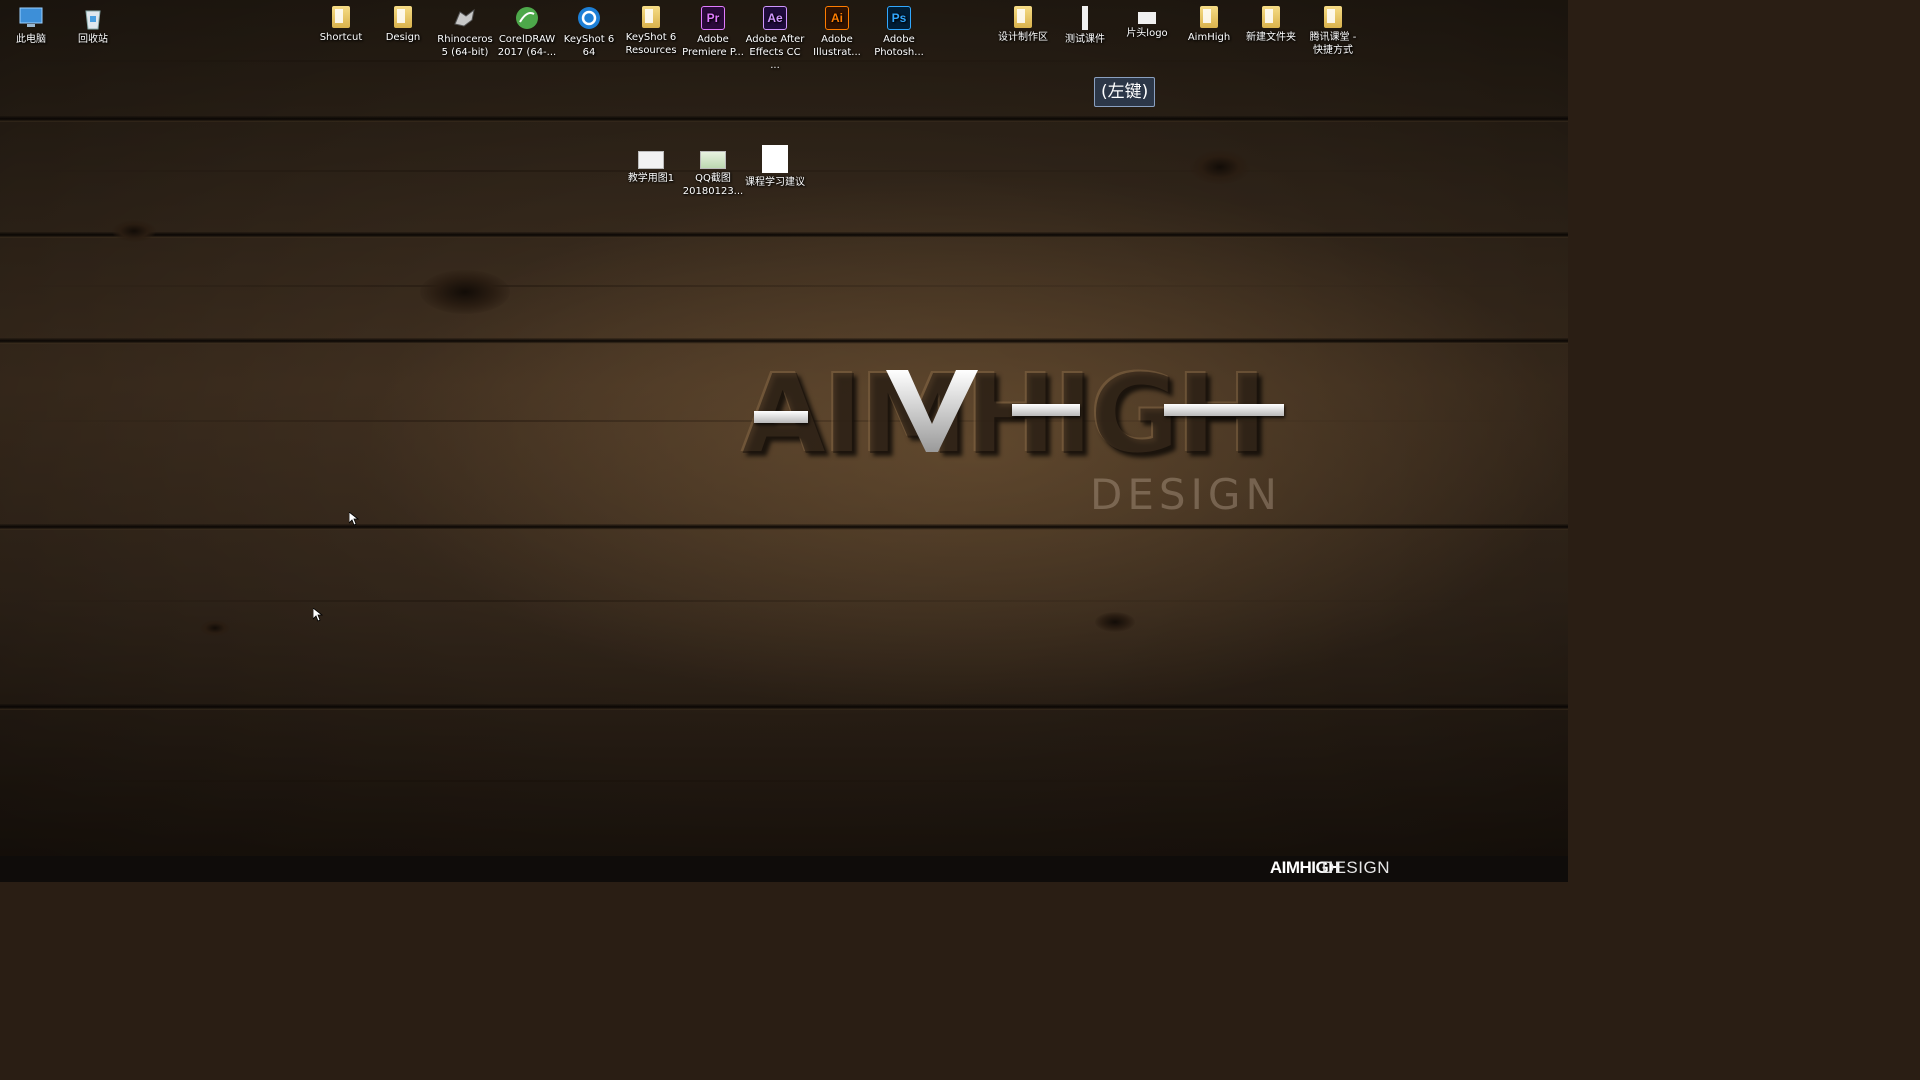 The width and height of the screenshot is (1920, 1080). Describe the element at coordinates (403, 37) in the screenshot. I see `icon-label: Design` at that location.